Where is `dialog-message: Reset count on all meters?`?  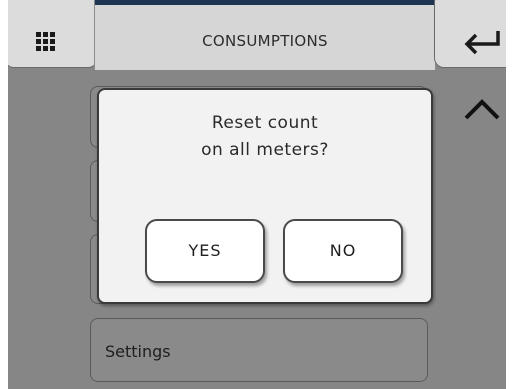
dialog-message: Reset count on all meters? is located at coordinates (265, 137).